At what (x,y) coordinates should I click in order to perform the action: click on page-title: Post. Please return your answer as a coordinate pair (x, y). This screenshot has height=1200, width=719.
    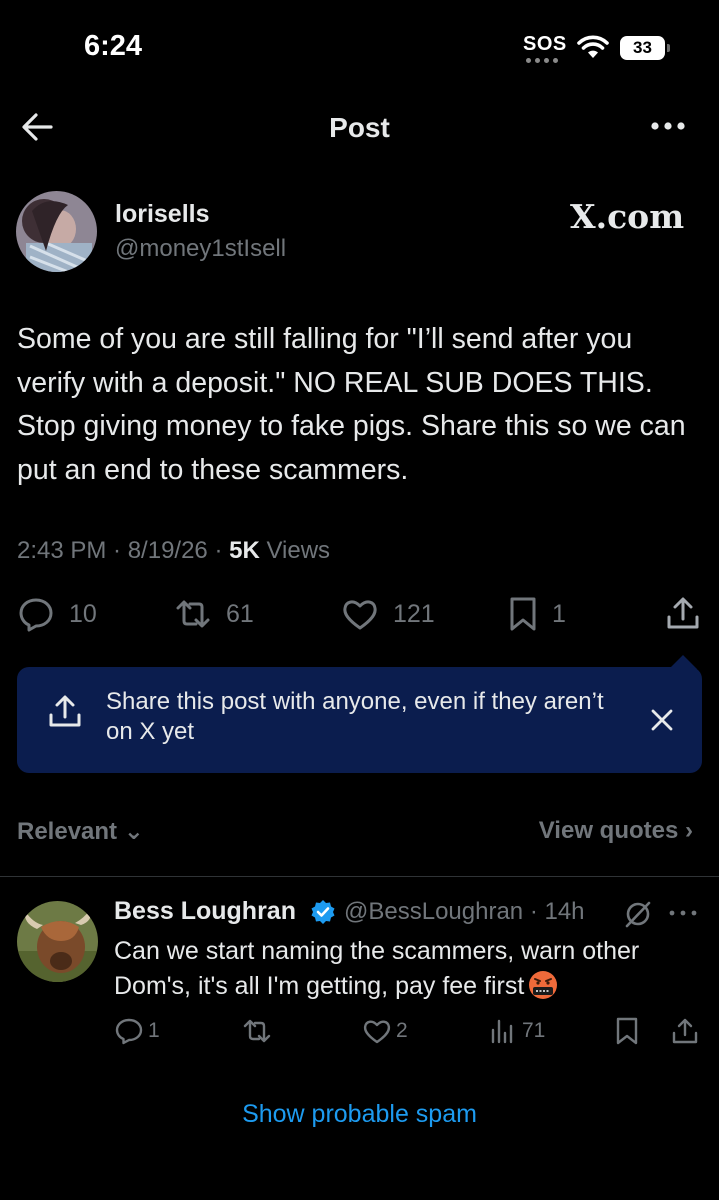
    Looking at the image, I should click on (359, 127).